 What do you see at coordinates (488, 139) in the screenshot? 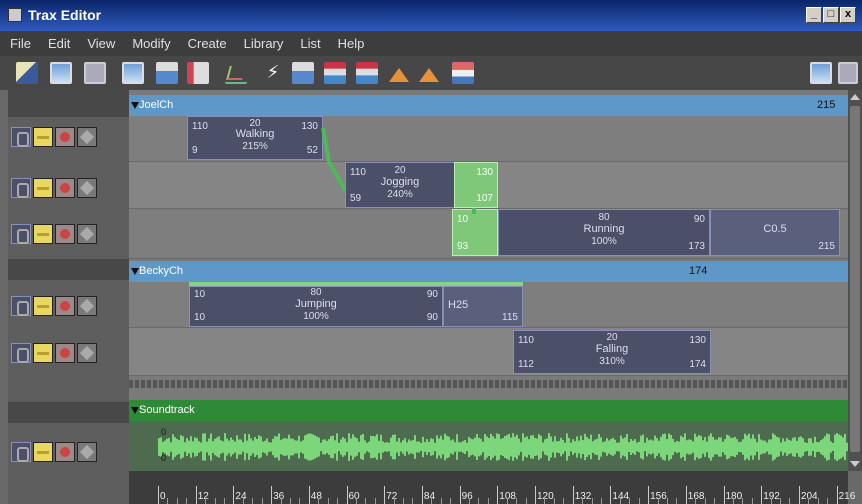
I see `track-row: 110 130 20 Walking 215% 9 52` at bounding box center [488, 139].